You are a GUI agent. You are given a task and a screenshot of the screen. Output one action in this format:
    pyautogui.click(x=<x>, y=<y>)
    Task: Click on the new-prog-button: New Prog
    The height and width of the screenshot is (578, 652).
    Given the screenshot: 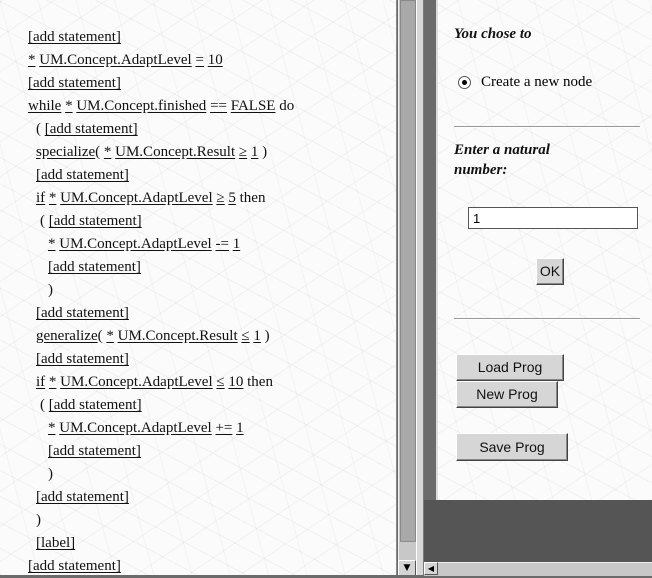 What is the action you would take?
    pyautogui.click(x=507, y=394)
    